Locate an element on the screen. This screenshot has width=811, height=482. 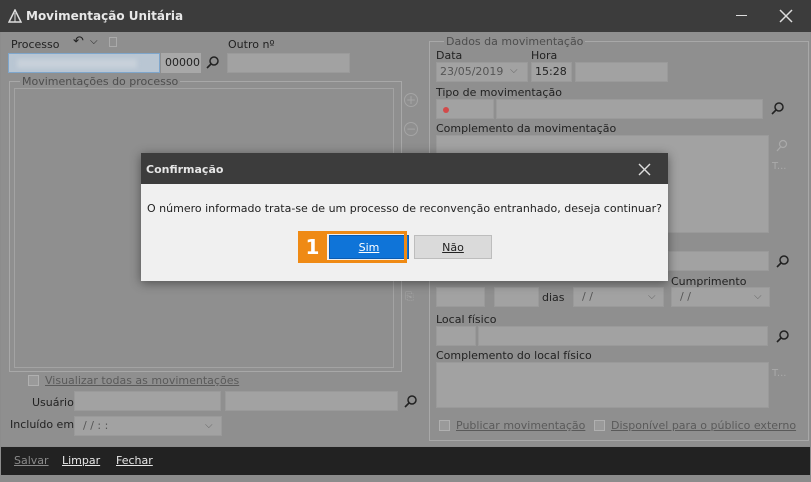
outro-input is located at coordinates (288, 63).